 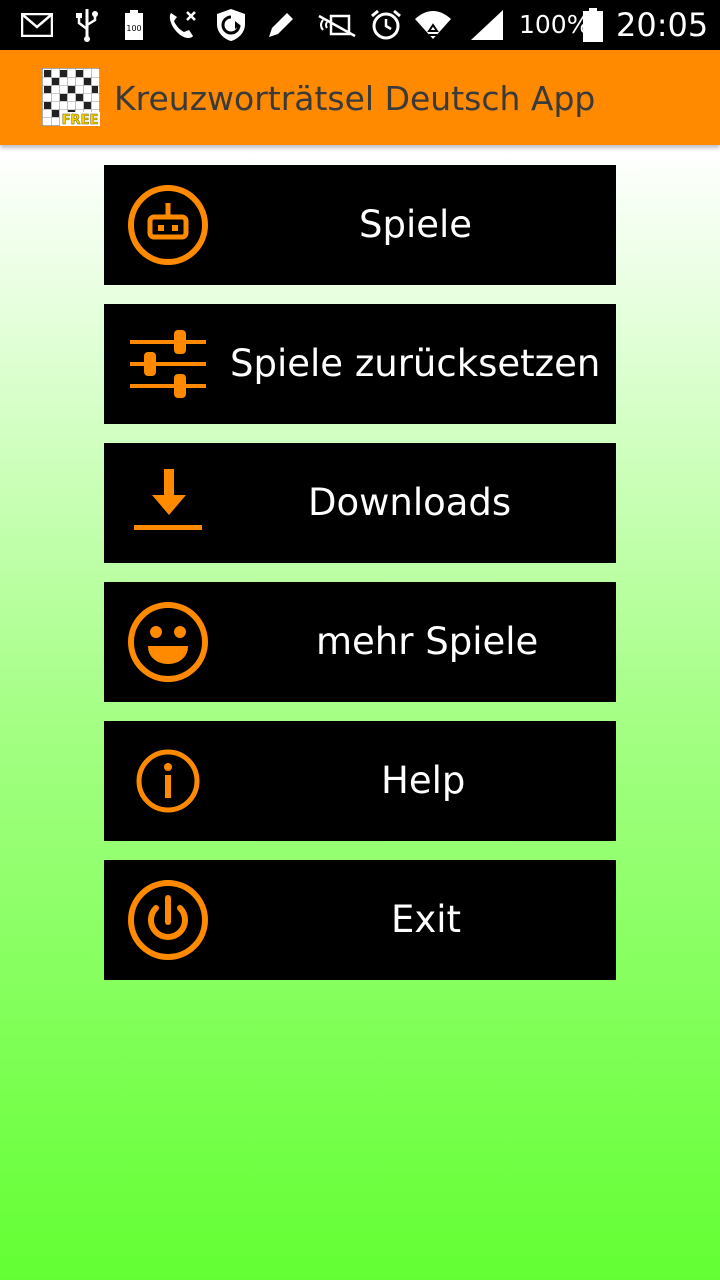 What do you see at coordinates (133, 28) in the screenshot?
I see `svg-text: 100` at bounding box center [133, 28].